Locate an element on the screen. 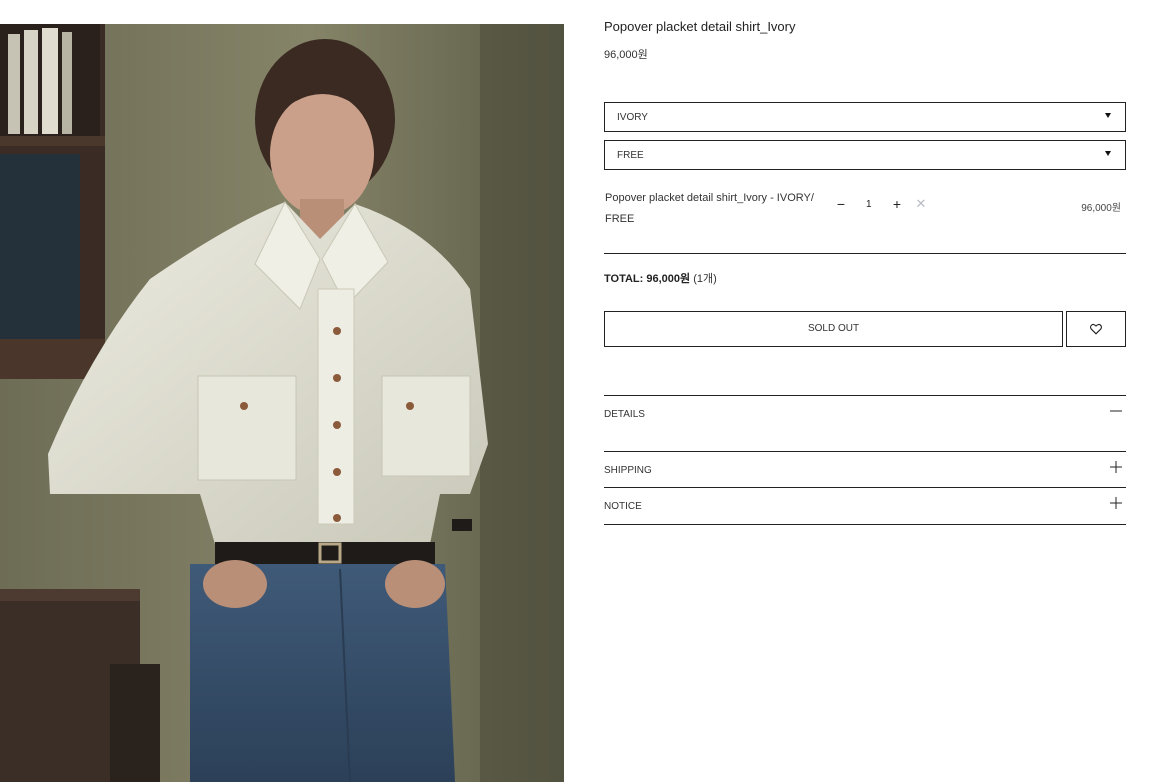  heart-icon is located at coordinates (1096, 329).